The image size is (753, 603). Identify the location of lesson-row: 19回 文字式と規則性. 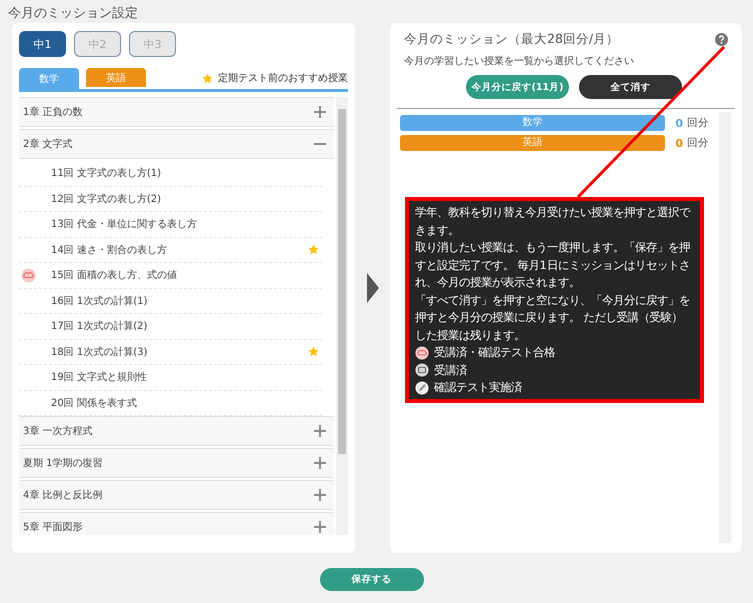
(170, 377).